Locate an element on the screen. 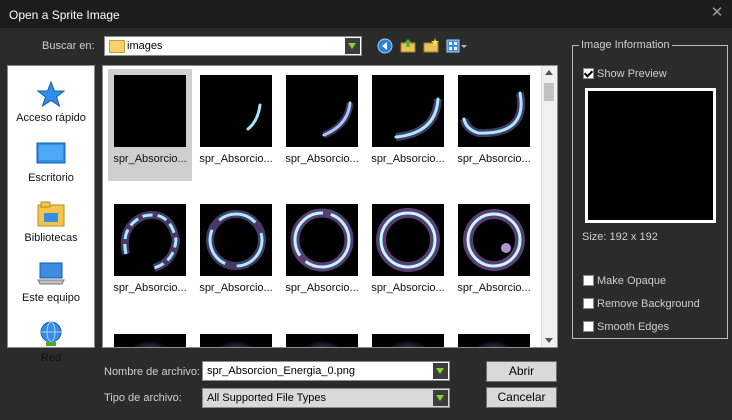 The image size is (732, 420). filename-value: spr_Absorcion_Energia_0.png is located at coordinates (281, 371).